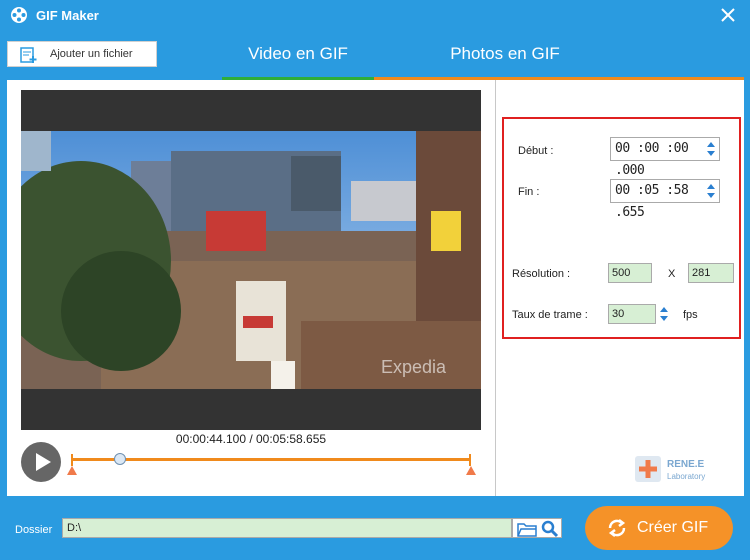  What do you see at coordinates (652, 159) in the screenshot?
I see `start-time-value: 00 :00 :00 .000` at bounding box center [652, 159].